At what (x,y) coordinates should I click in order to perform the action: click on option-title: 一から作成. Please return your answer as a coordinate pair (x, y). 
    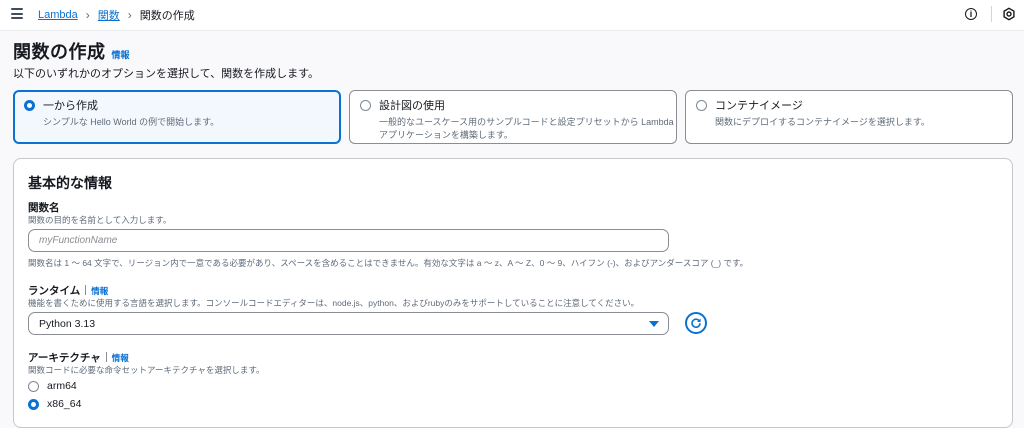
    Looking at the image, I should click on (70, 106).